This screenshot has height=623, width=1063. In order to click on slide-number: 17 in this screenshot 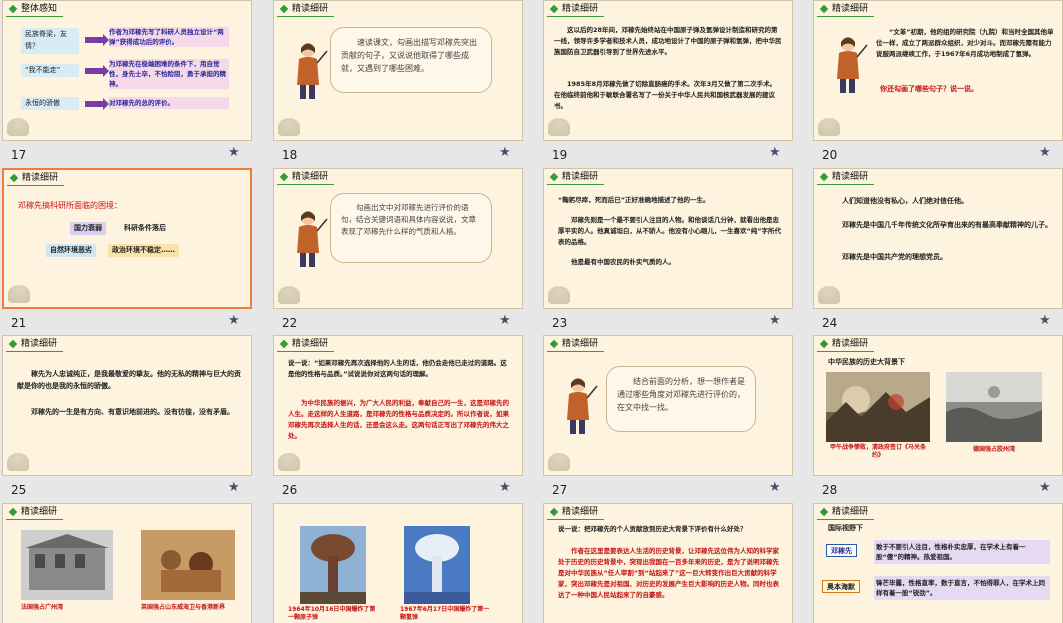, I will do `click(19, 155)`.